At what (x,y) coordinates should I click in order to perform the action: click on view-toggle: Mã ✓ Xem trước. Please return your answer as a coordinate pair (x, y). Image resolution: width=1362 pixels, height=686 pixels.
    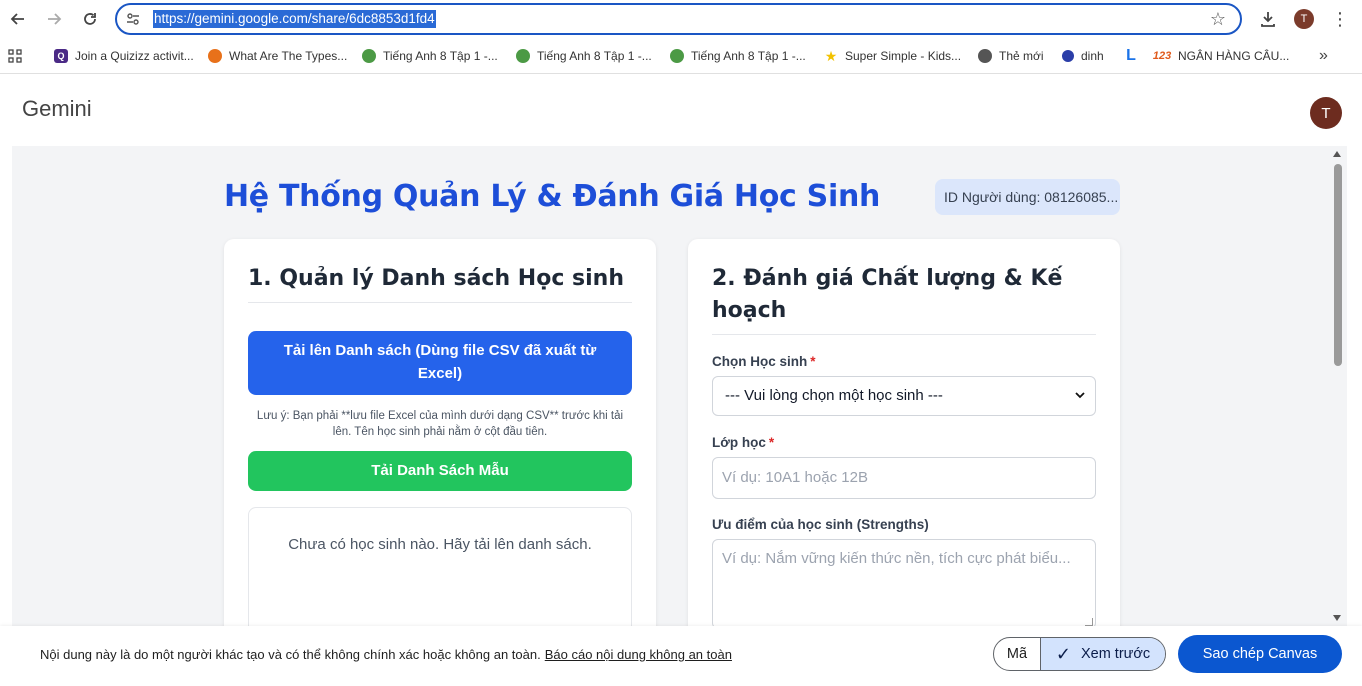
    Looking at the image, I should click on (1079, 654).